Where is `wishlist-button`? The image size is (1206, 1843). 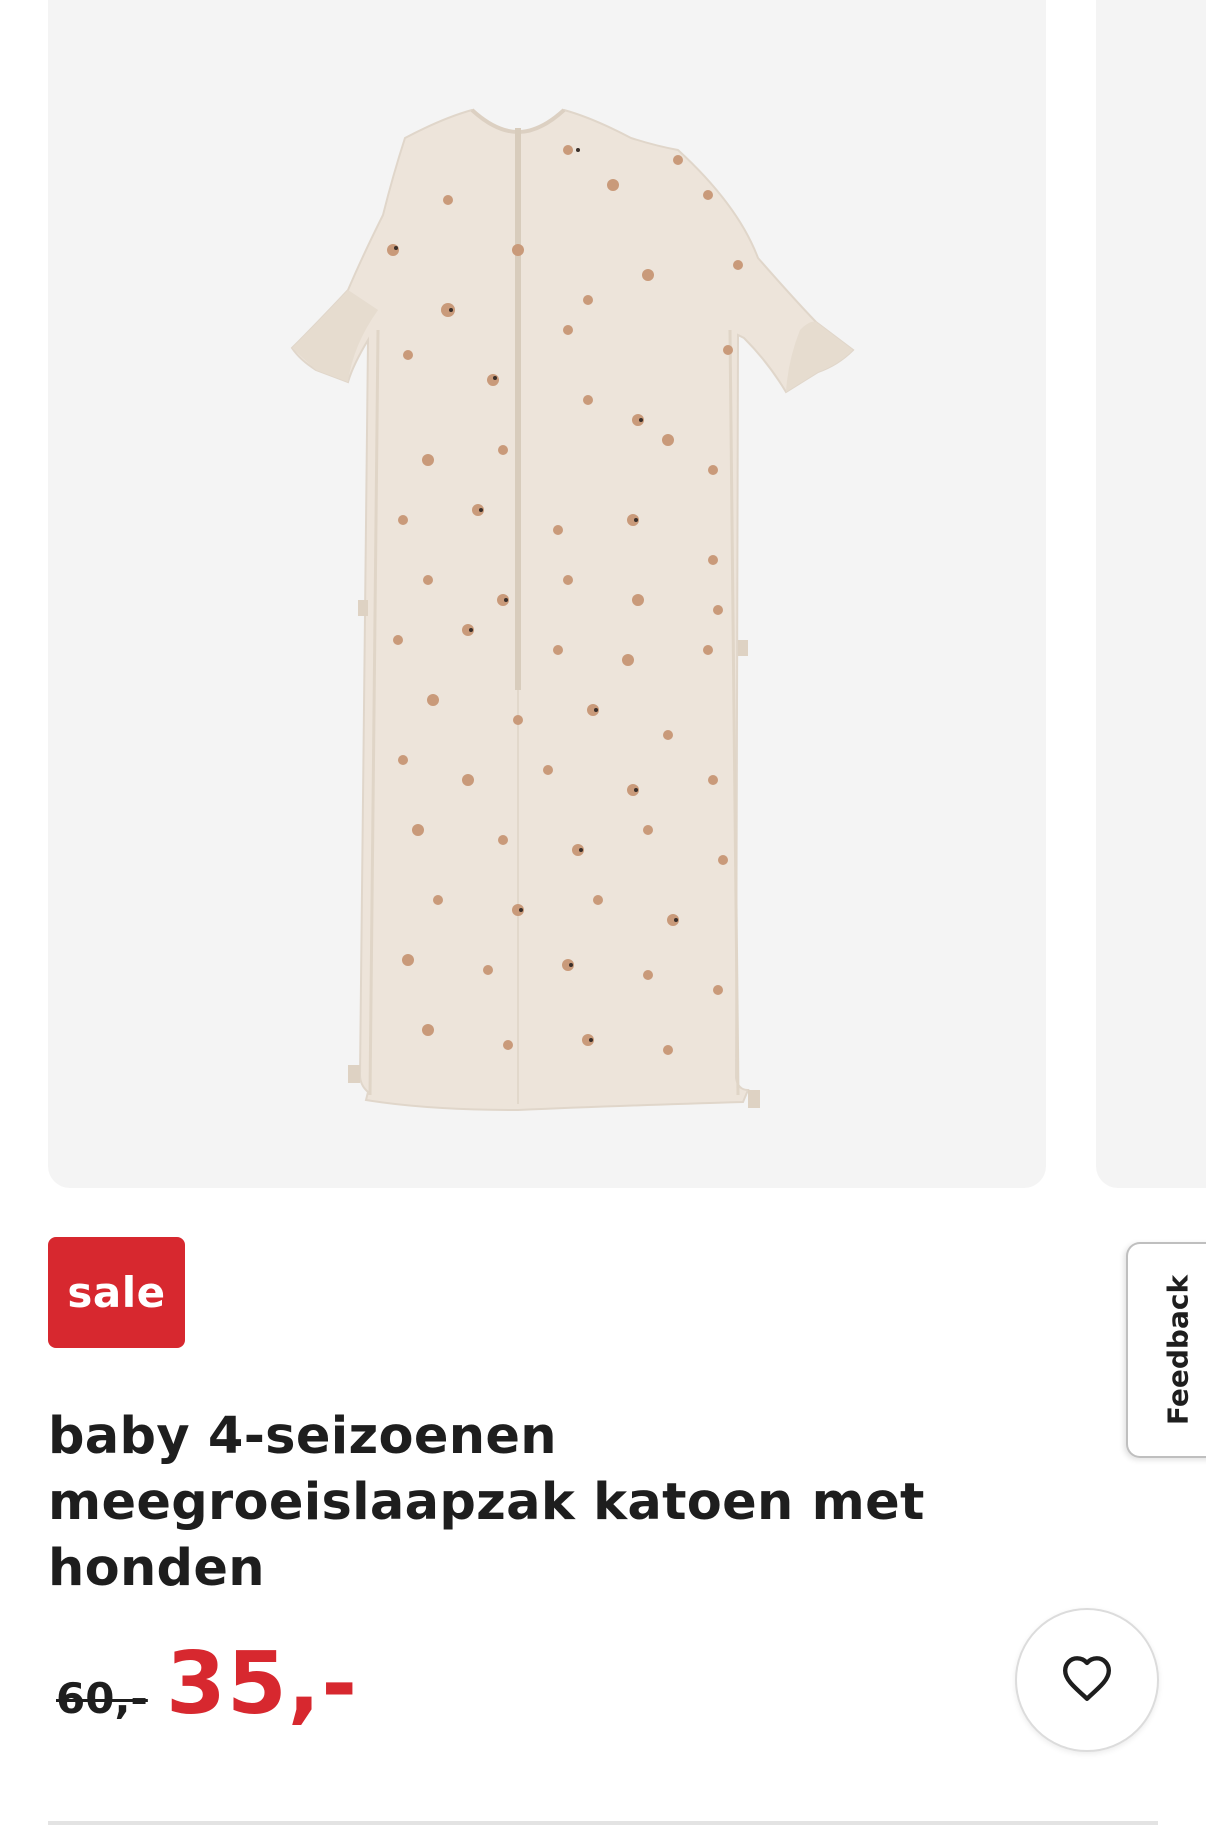
wishlist-button is located at coordinates (1087, 1680).